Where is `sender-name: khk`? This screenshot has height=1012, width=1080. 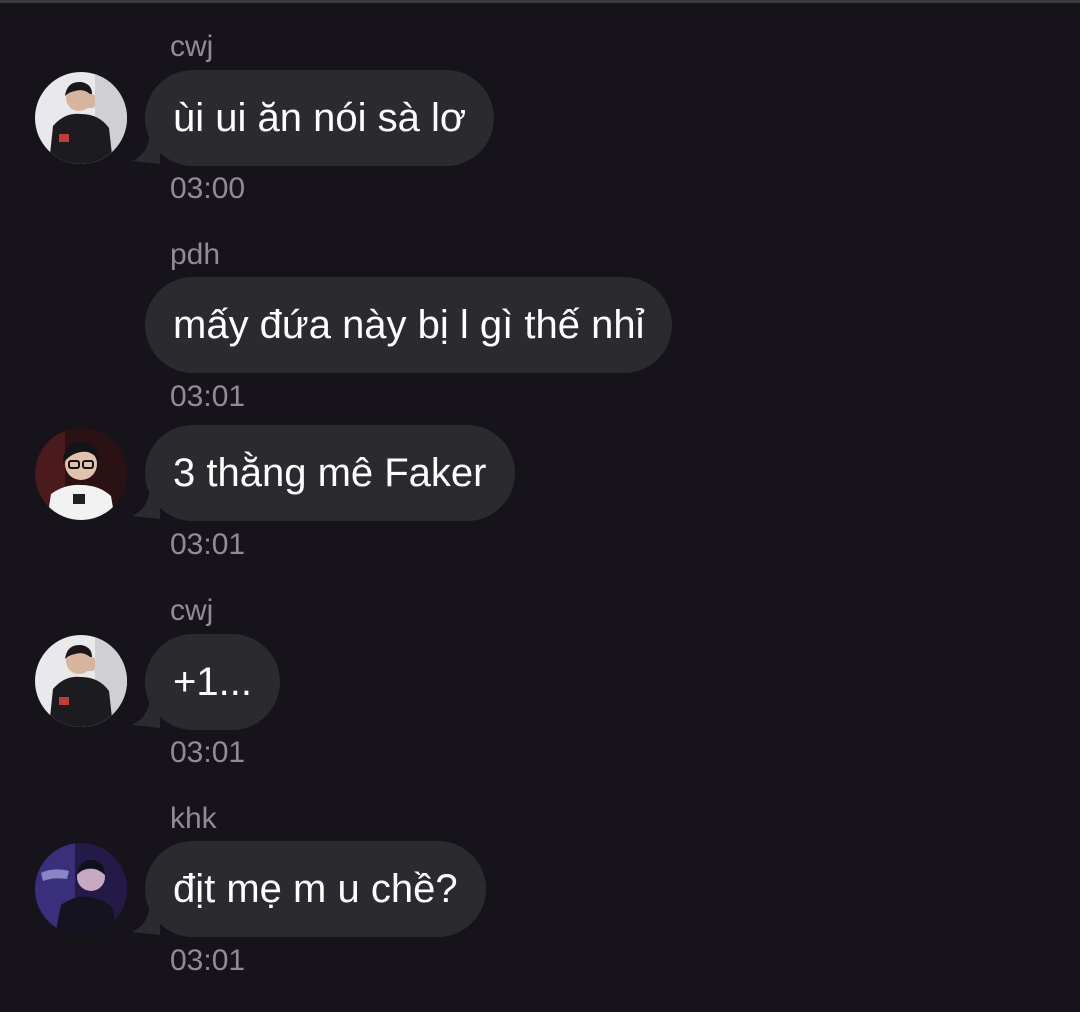
sender-name: khk is located at coordinates (193, 818).